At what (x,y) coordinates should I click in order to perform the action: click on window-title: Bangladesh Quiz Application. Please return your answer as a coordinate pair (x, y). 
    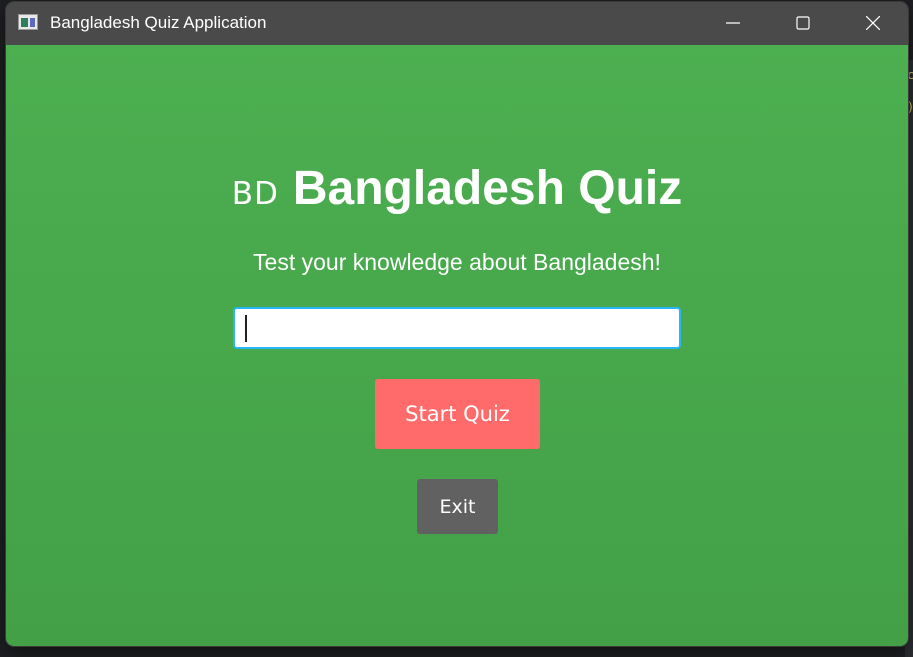
    Looking at the image, I should click on (158, 22).